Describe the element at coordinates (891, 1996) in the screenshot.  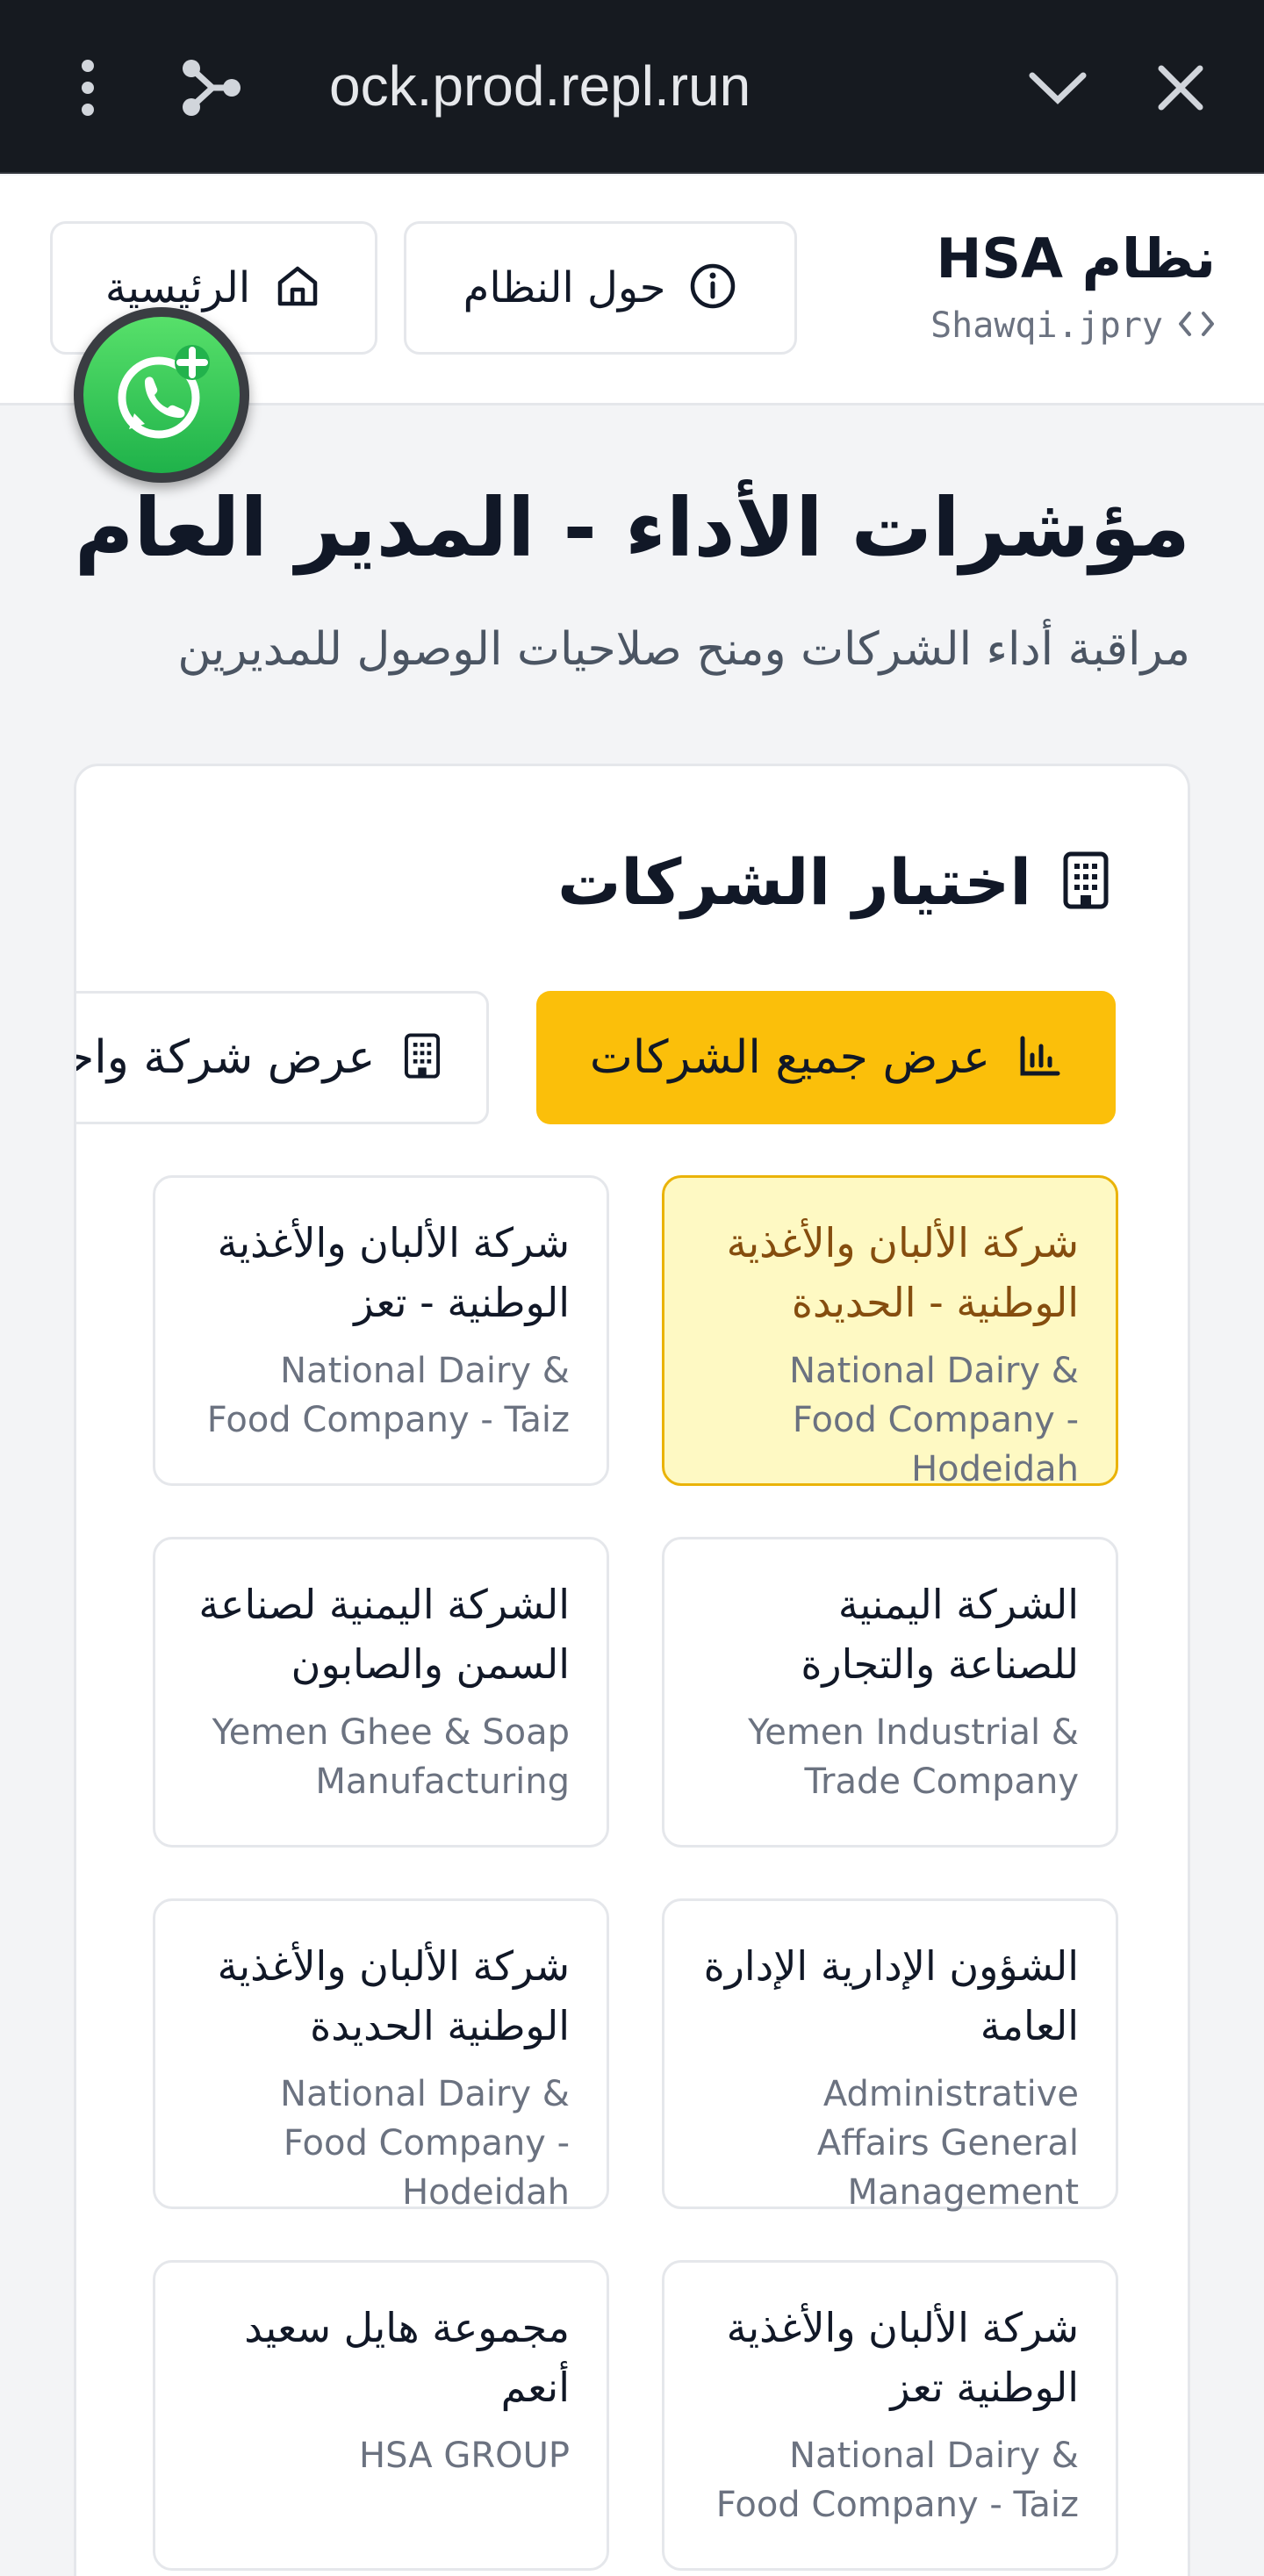
I see `company-name-ar: الشؤون الإدارية الإدارة العامة` at that location.